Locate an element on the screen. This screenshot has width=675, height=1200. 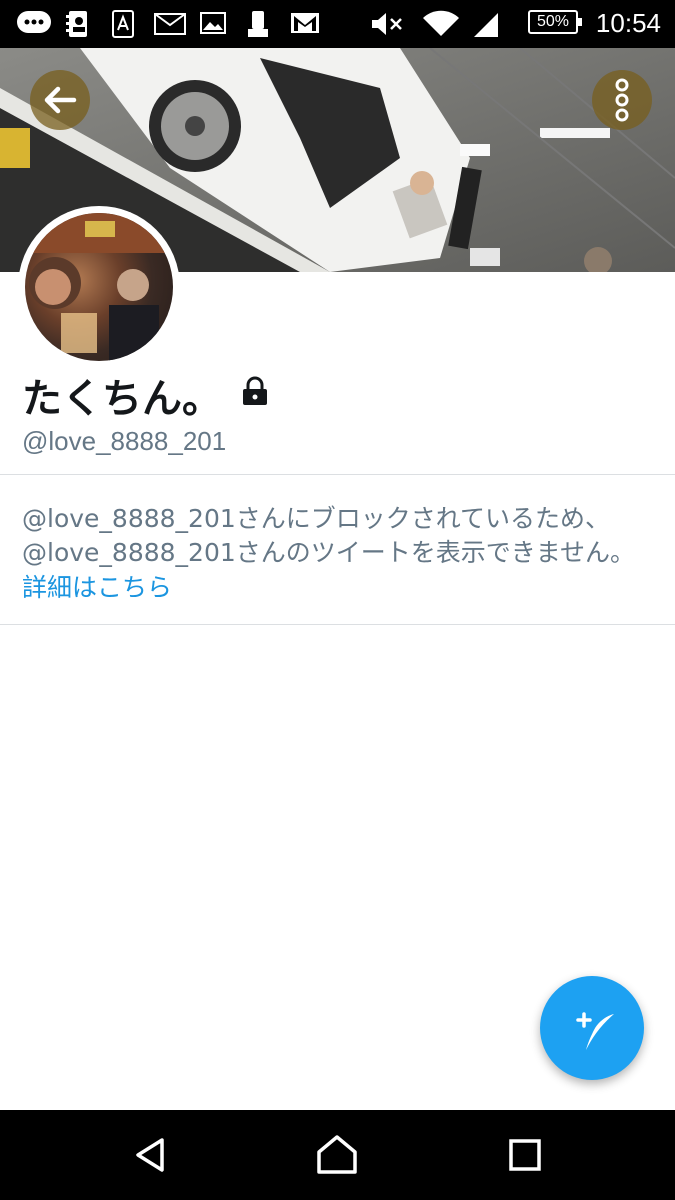
nav-recents-button is located at coordinates (525, 1157).